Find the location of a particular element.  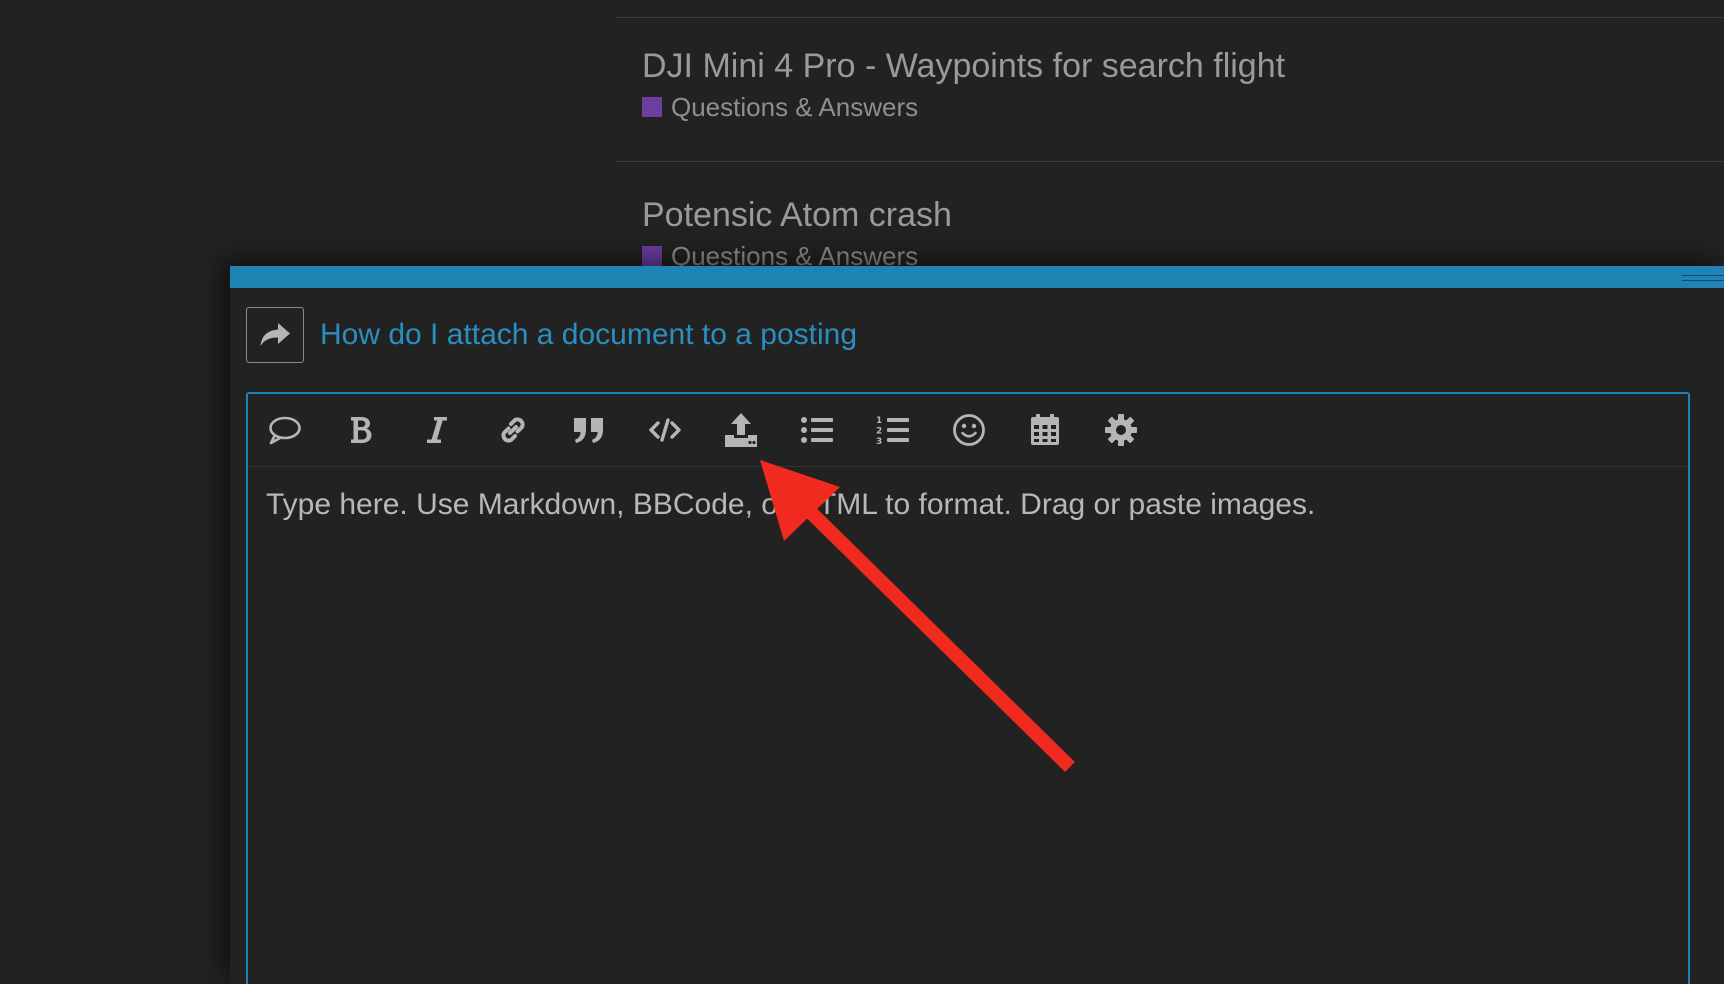

blockquote-icon is located at coordinates (588, 430).